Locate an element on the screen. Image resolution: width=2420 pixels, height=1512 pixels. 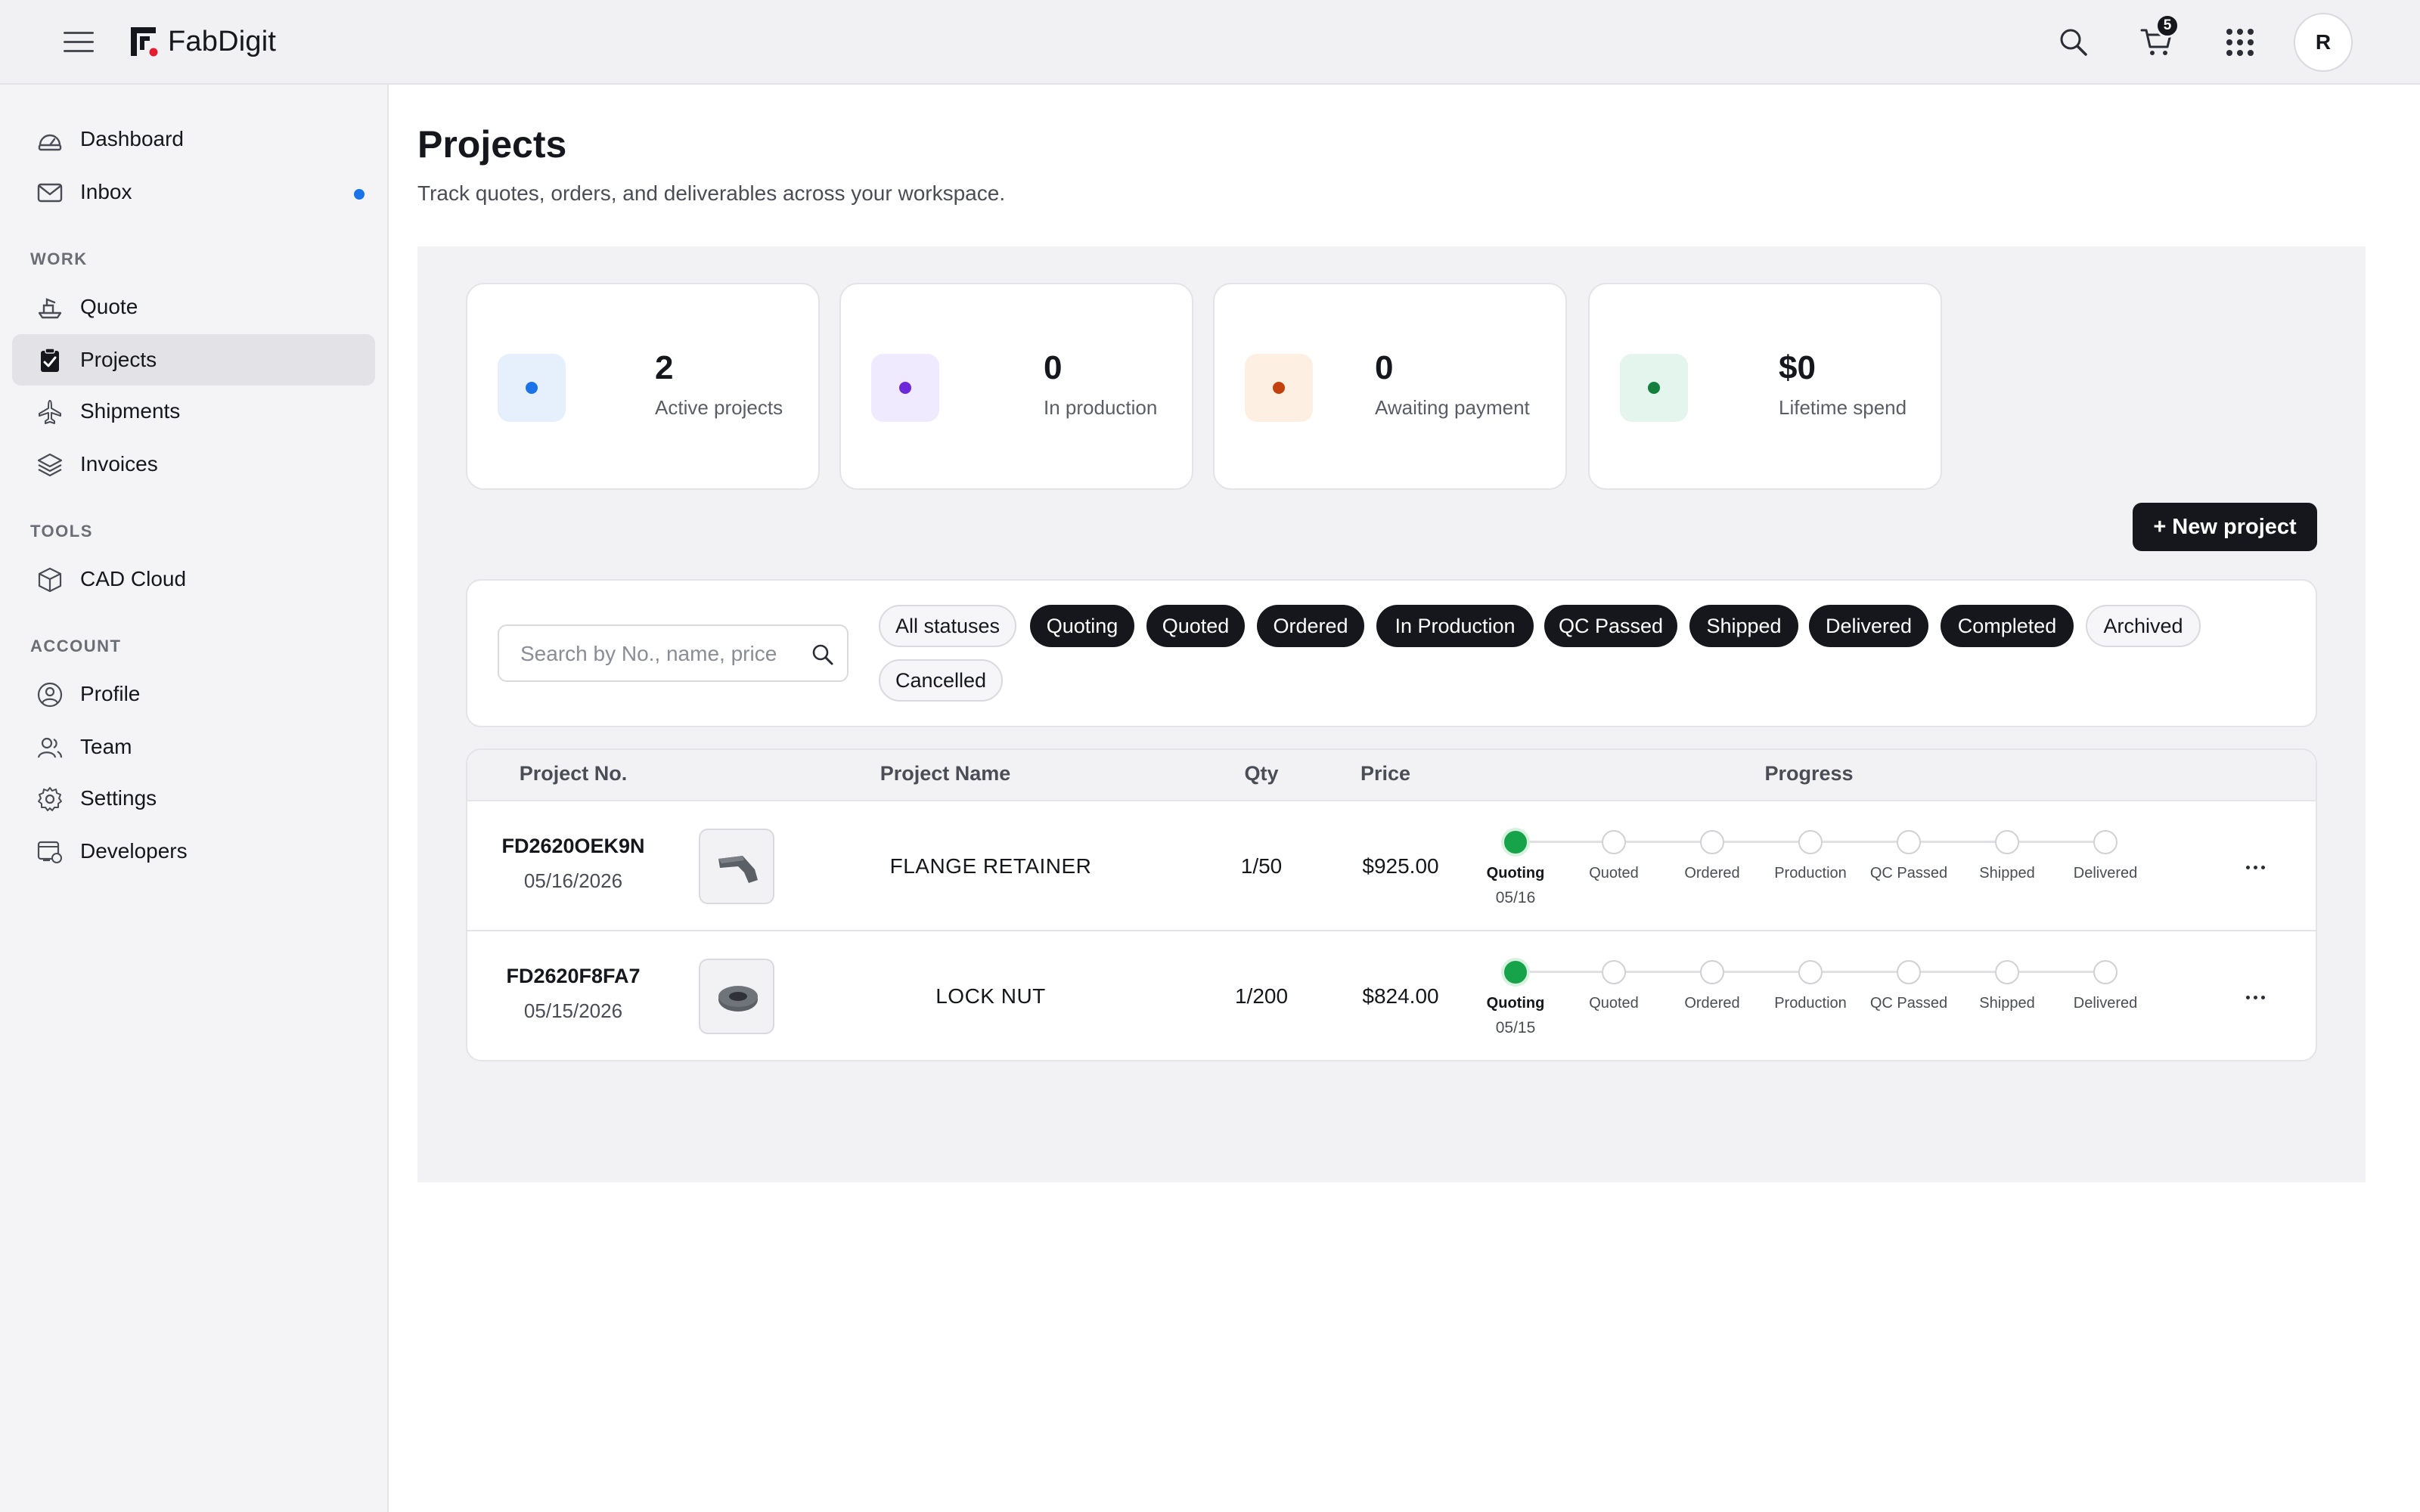
cart-count-badge: 5 is located at coordinates (2167, 26).